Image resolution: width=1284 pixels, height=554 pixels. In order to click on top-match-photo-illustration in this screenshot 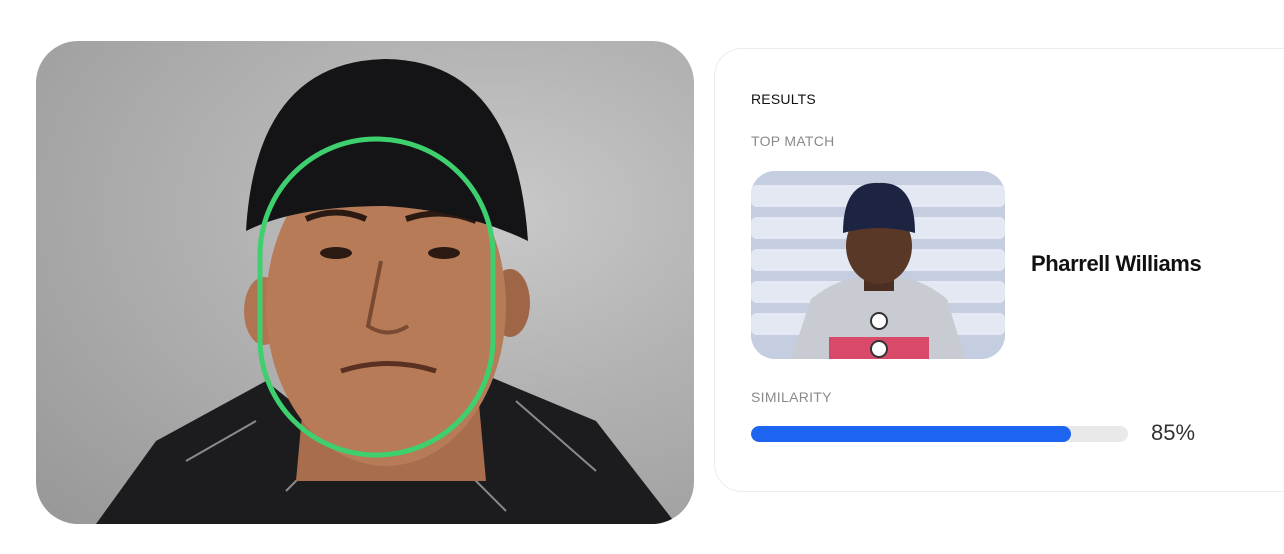, I will do `click(878, 265)`.